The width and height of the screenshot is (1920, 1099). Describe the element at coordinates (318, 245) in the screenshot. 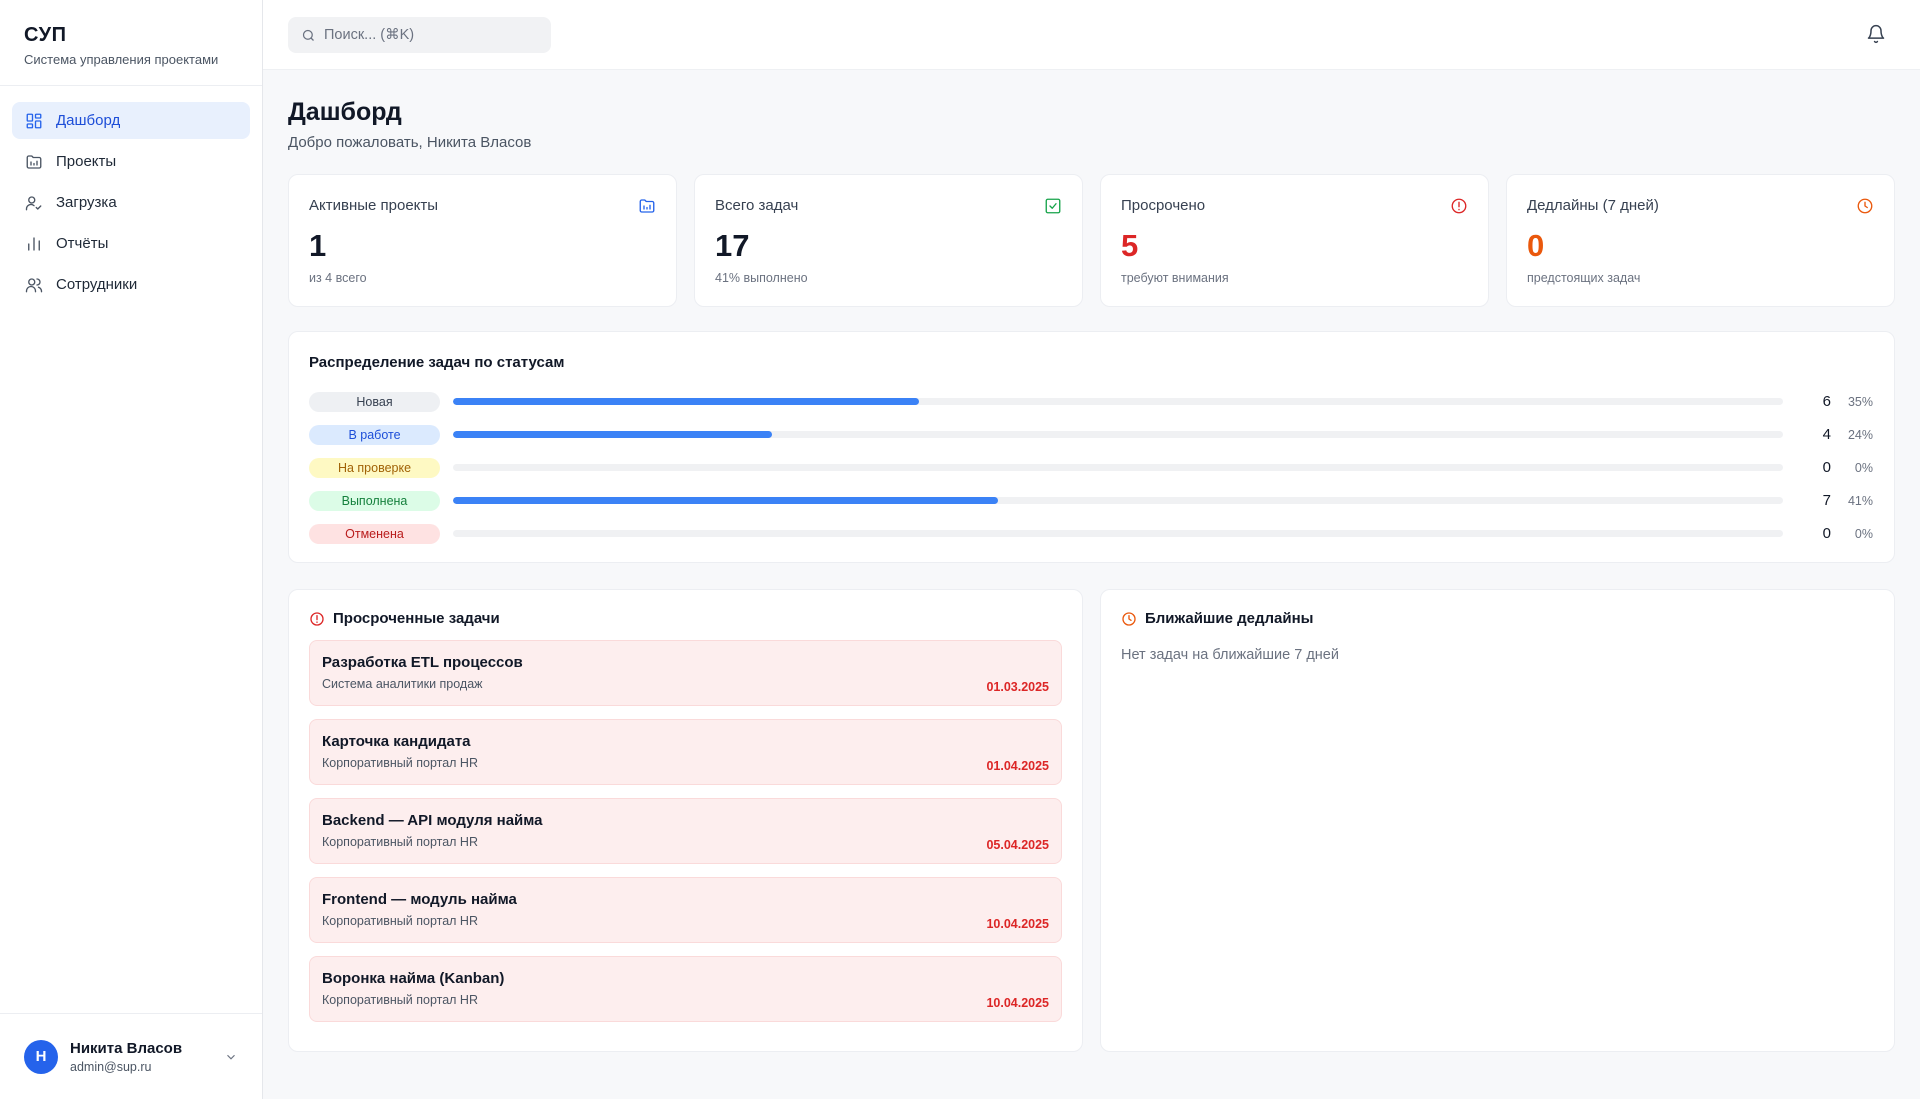

I see `stat-value: 1` at that location.